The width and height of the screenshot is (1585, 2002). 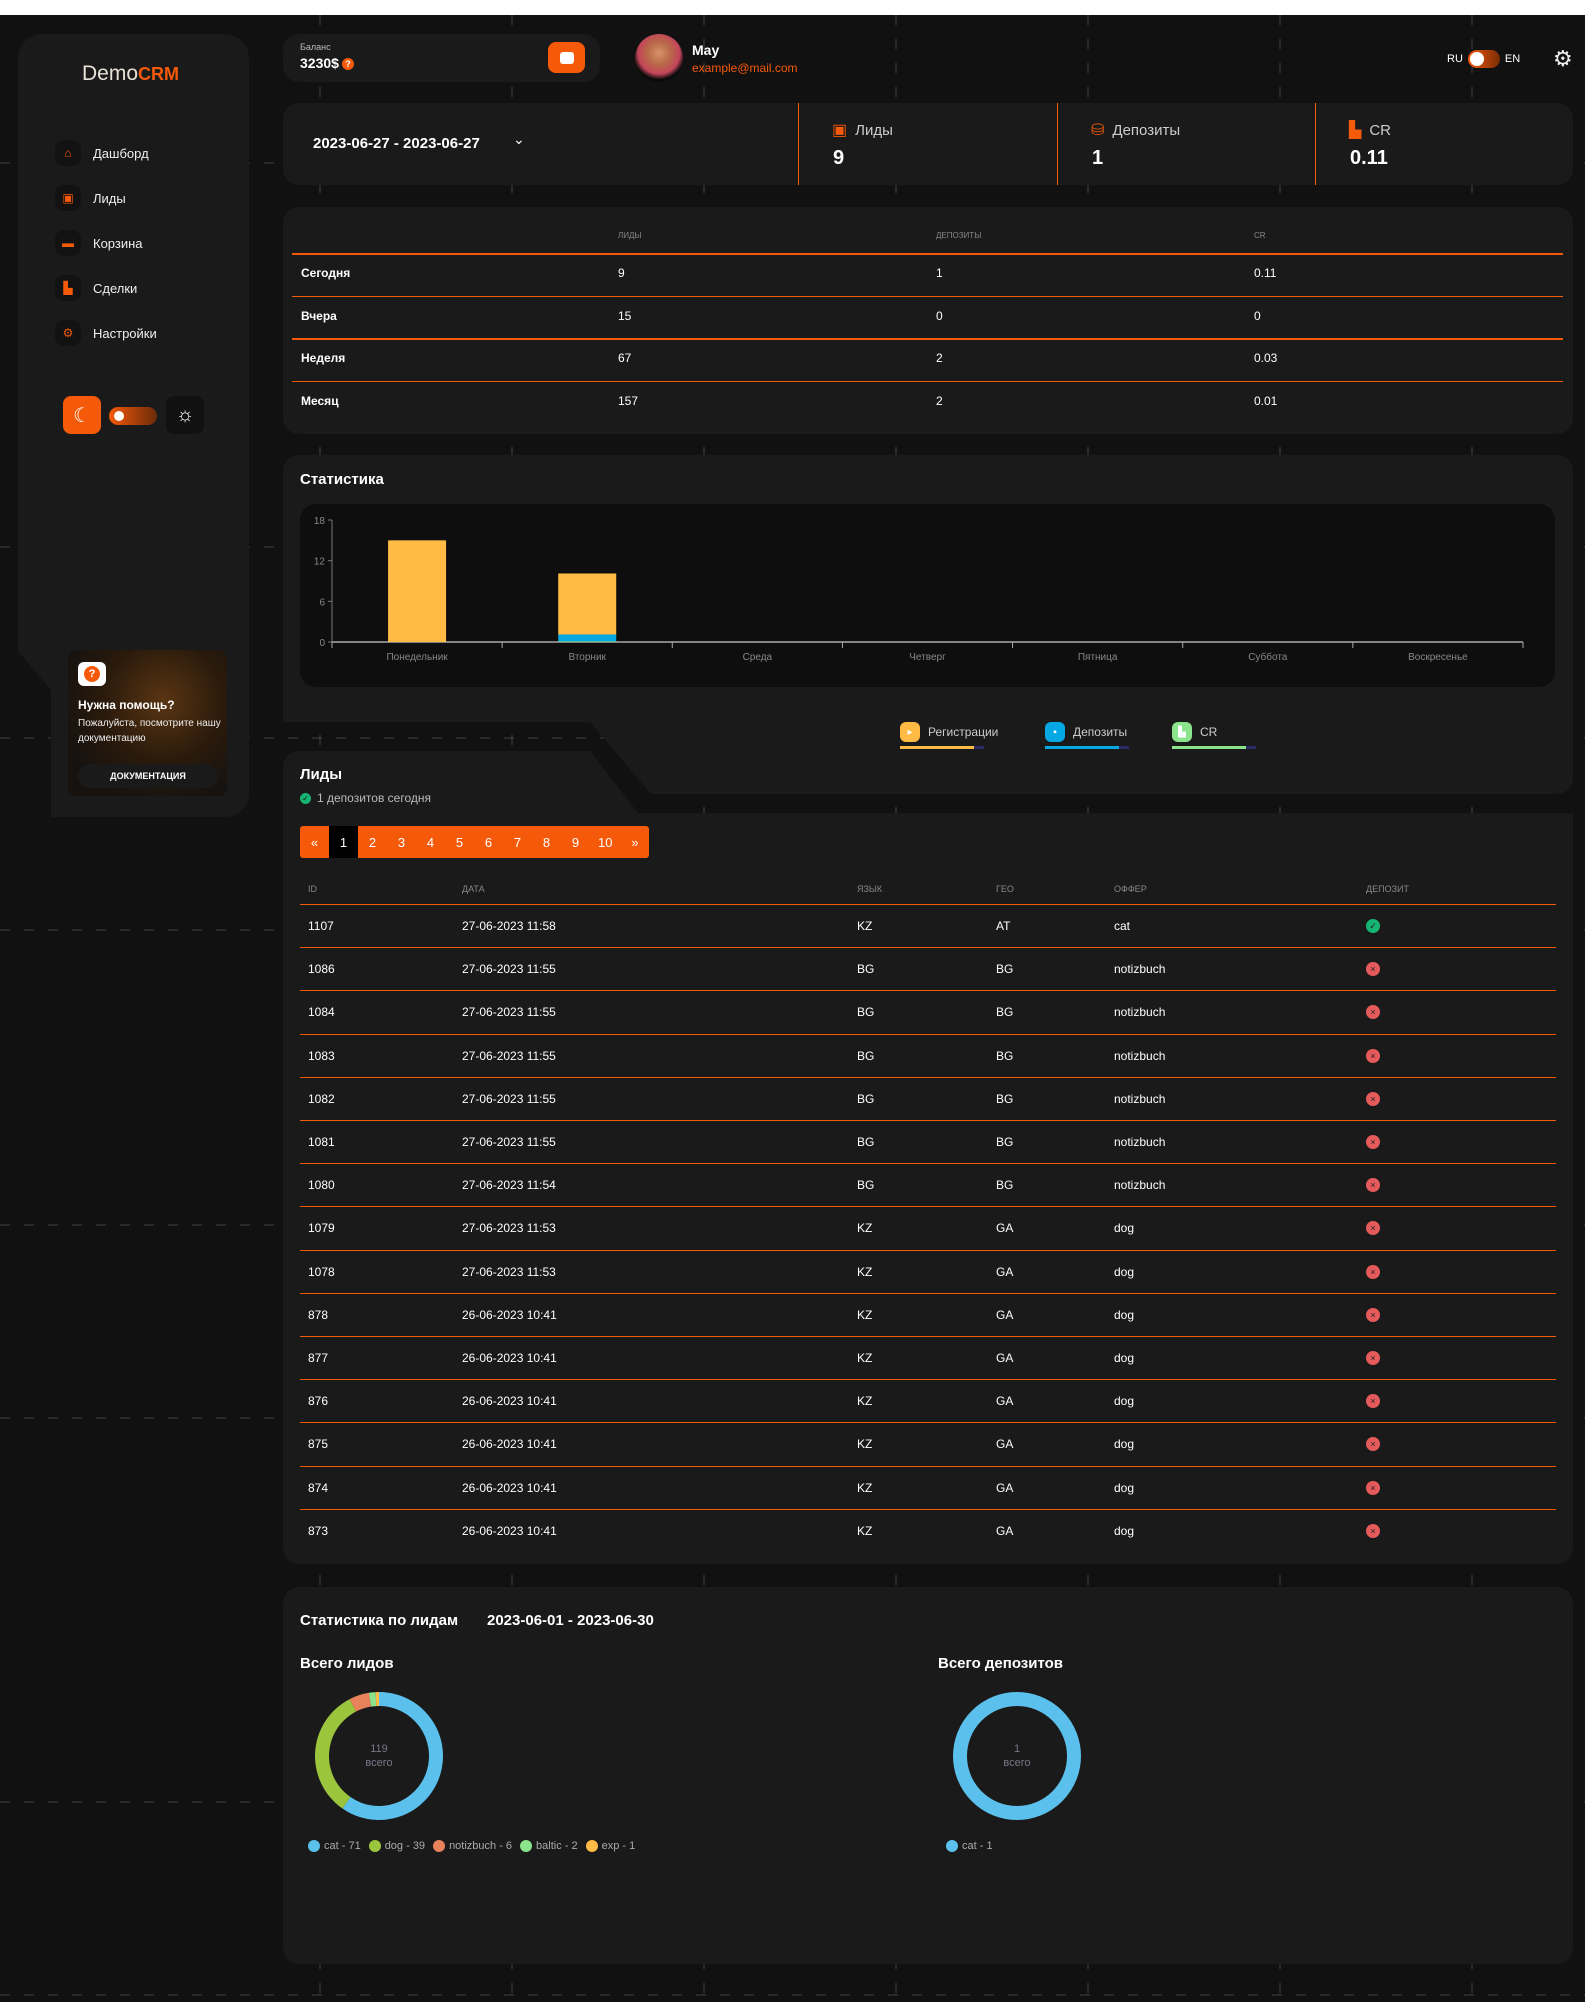 I want to click on column-header: ГЕО, so click(x=1005, y=889).